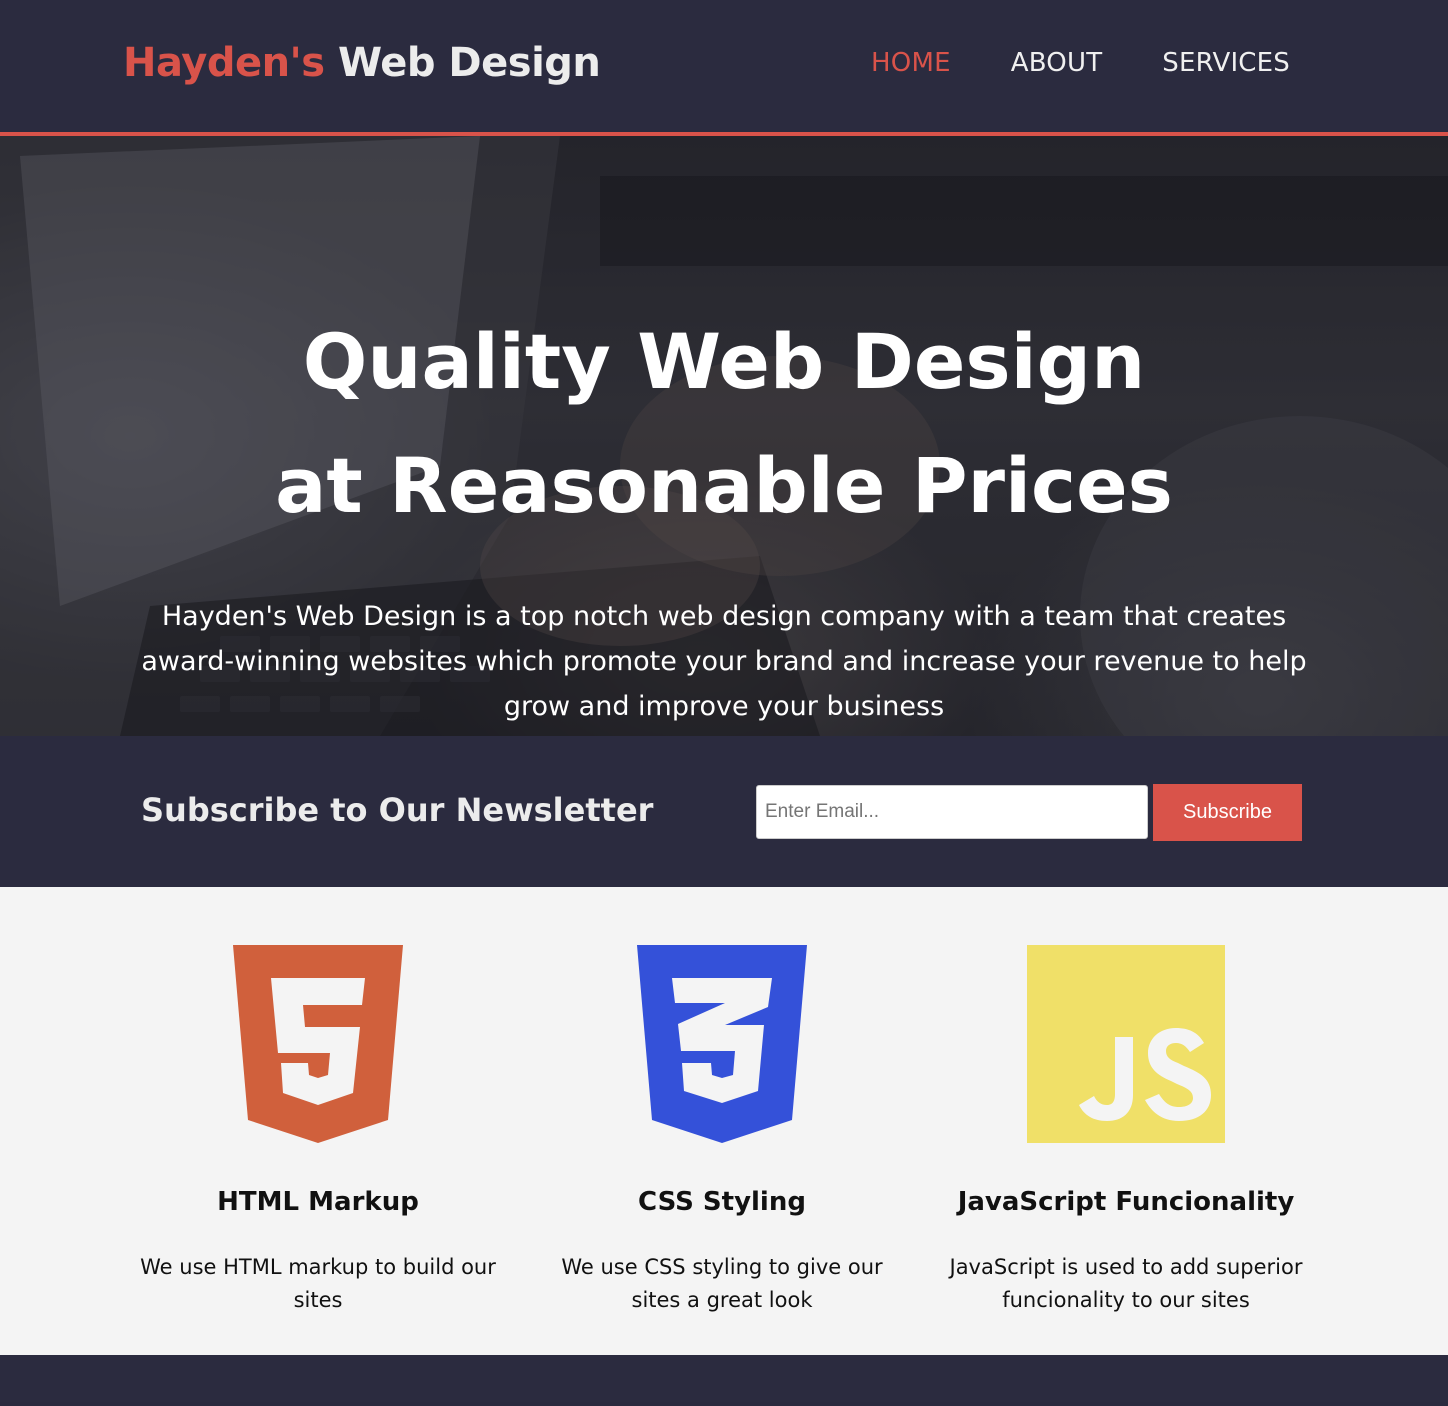 The image size is (1448, 1406). I want to click on feature-title: HTML Markup, so click(318, 1202).